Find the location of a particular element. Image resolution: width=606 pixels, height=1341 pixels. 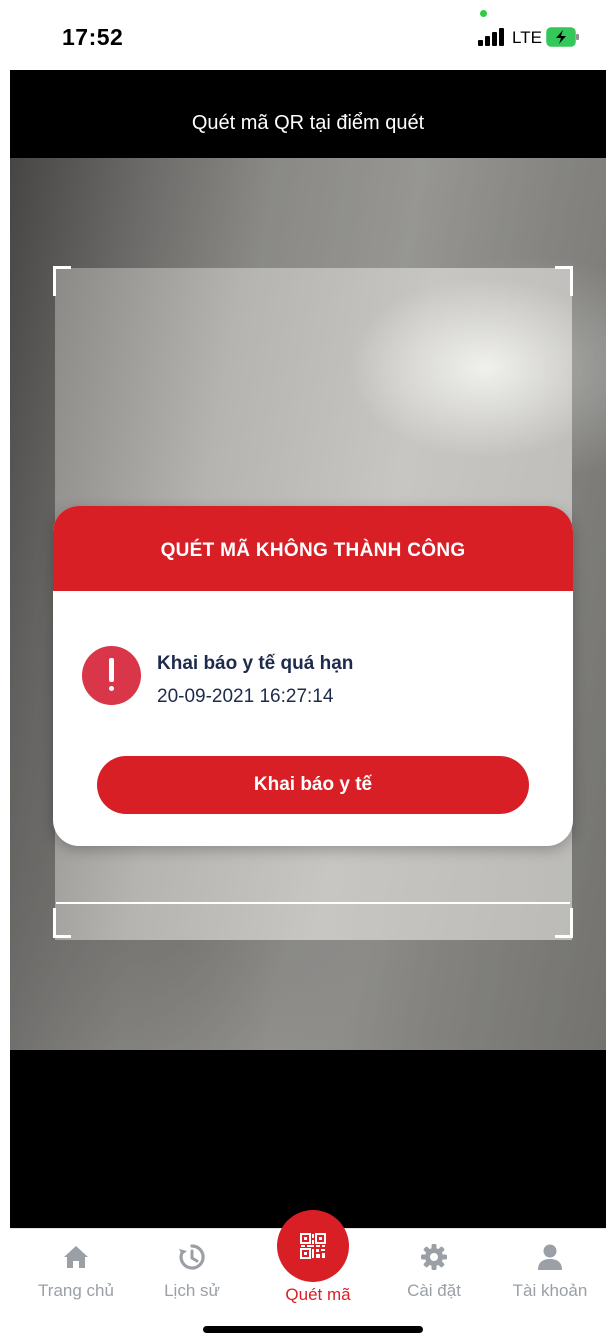

dialog-header: QUÉT MÃ KHÔNG THÀNH CÔNG is located at coordinates (313, 548).